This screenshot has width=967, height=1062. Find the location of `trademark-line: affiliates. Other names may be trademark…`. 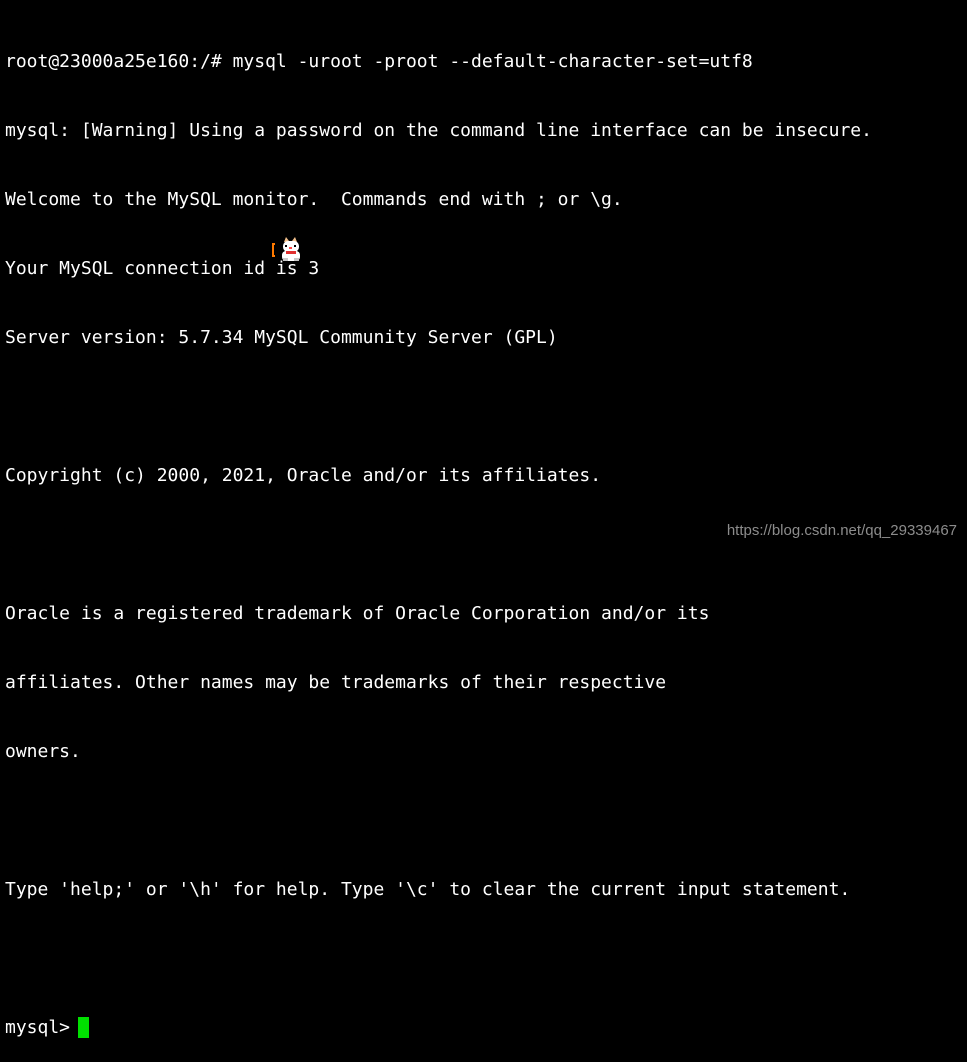

trademark-line: affiliates. Other names may be trademark… is located at coordinates (336, 682).